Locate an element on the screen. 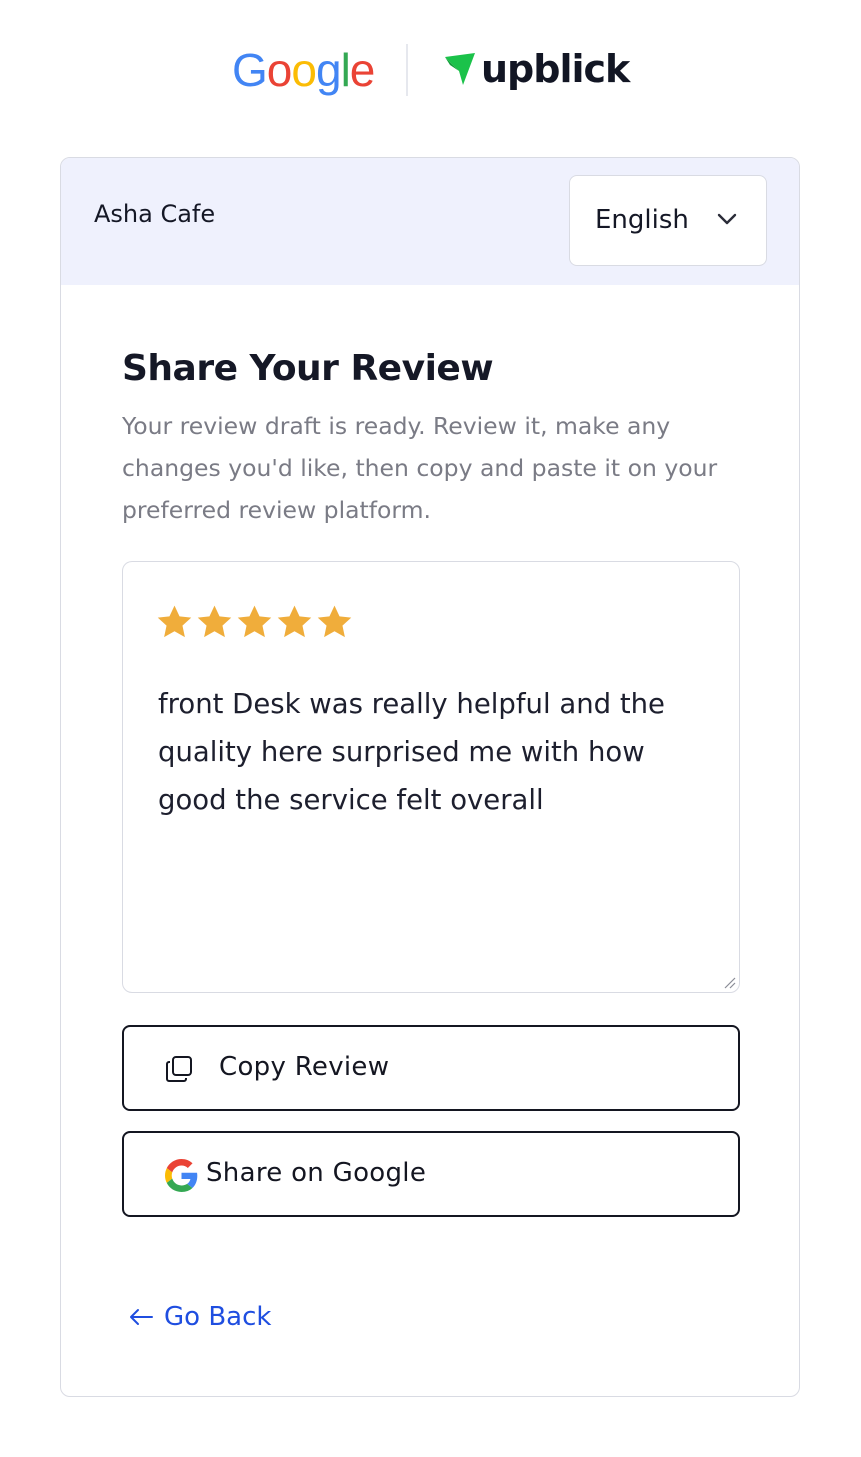 The width and height of the screenshot is (861, 1457). upblick-arrow-icon is located at coordinates (460, 69).